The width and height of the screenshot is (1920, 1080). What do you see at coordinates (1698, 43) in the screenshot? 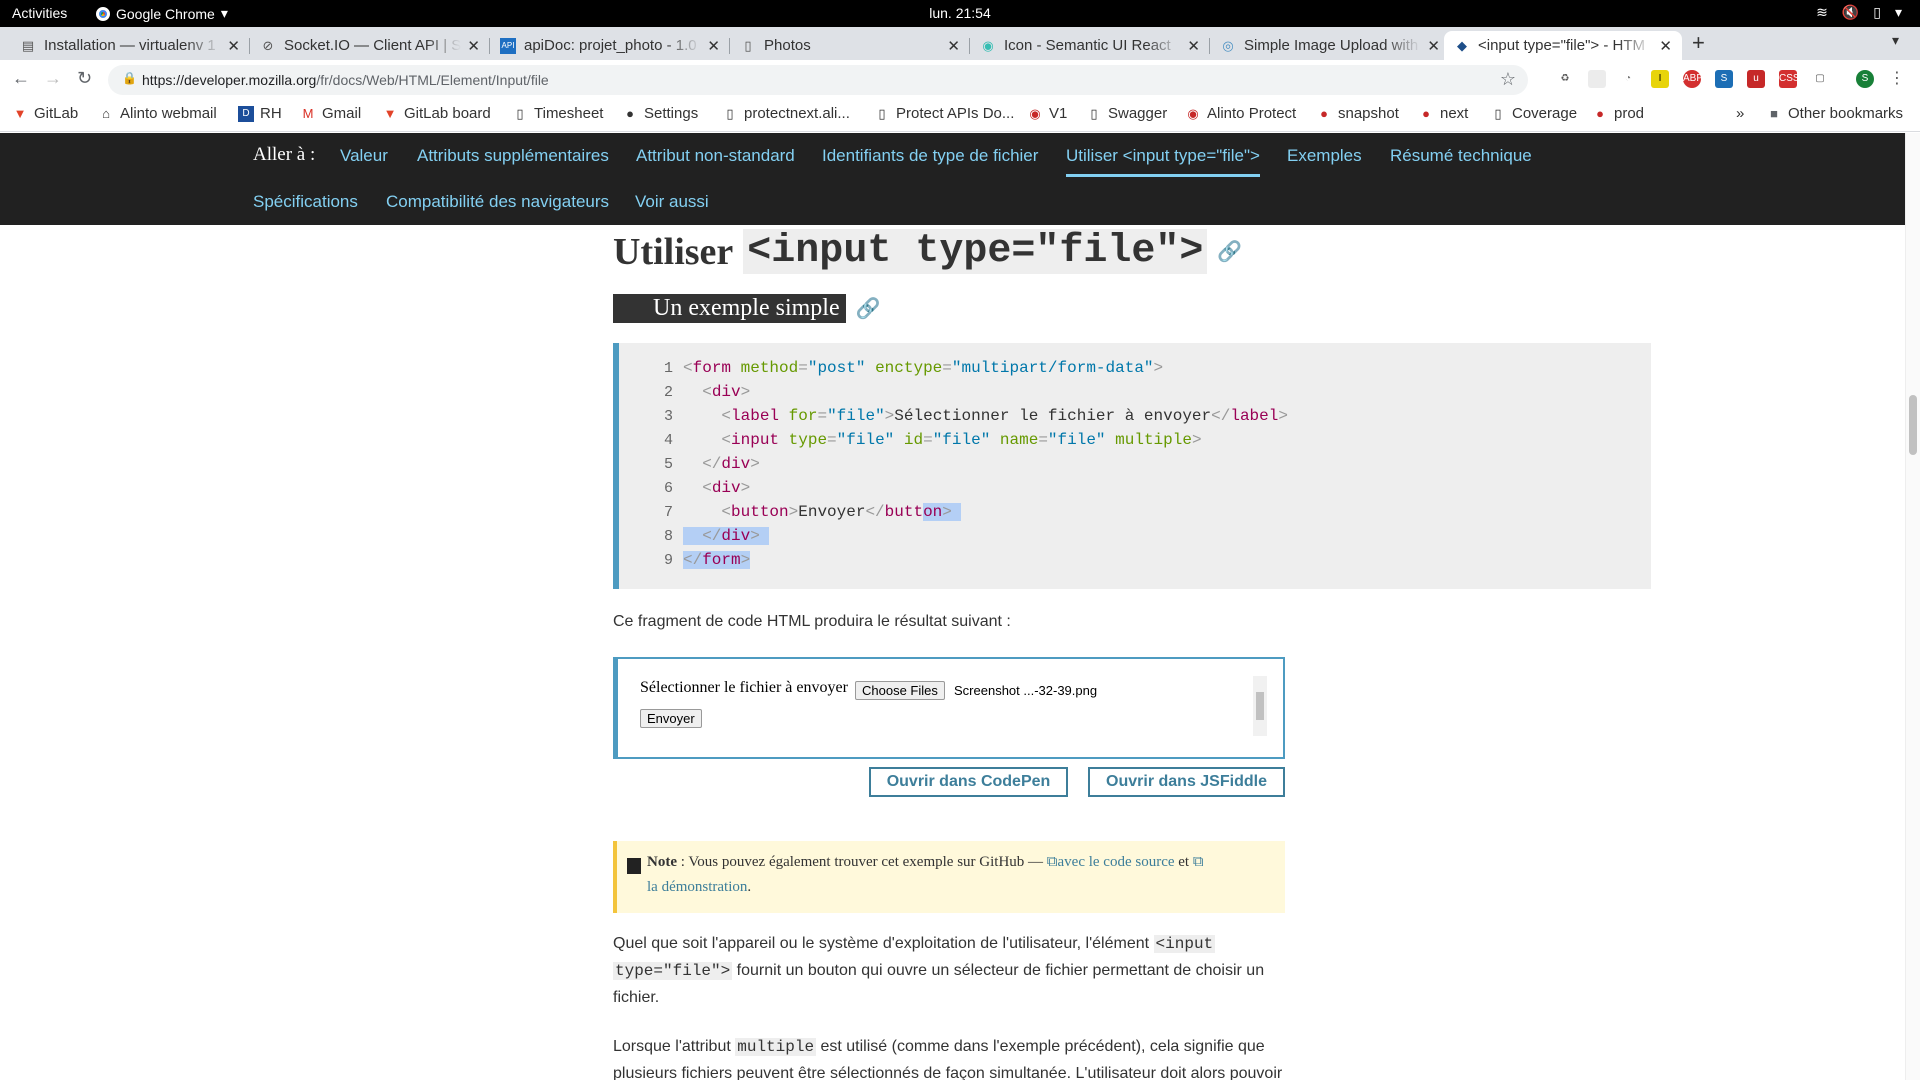
I see `new-tab-button: +` at bounding box center [1698, 43].